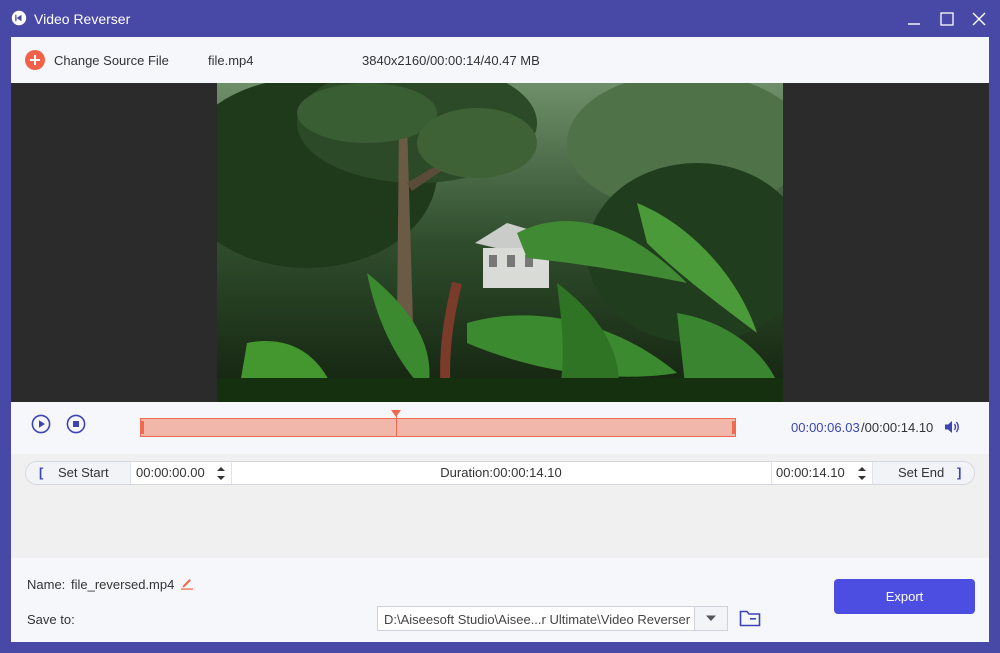  Describe the element at coordinates (46, 584) in the screenshot. I see `name-label: Name:` at that location.